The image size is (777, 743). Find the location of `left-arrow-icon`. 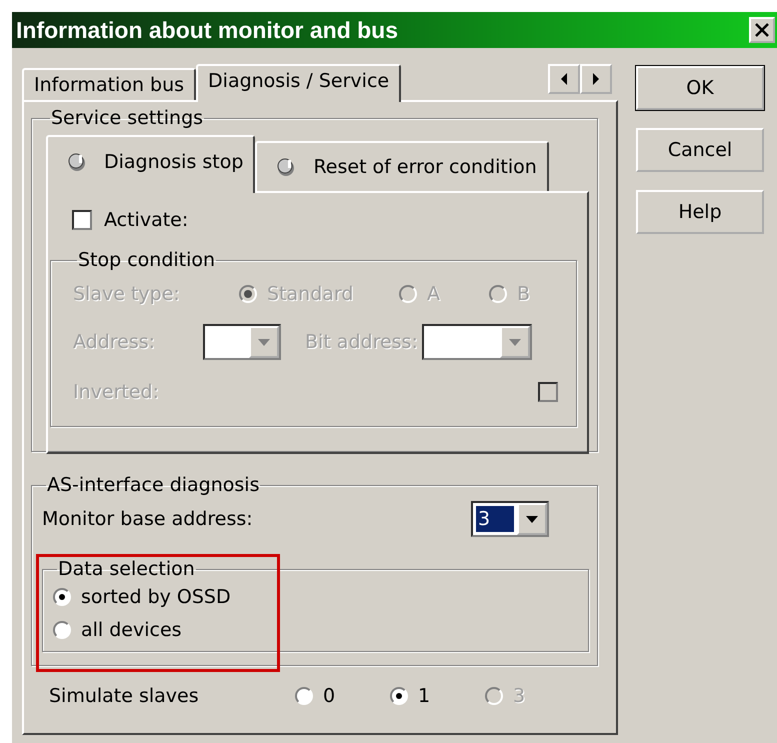

left-arrow-icon is located at coordinates (564, 79).